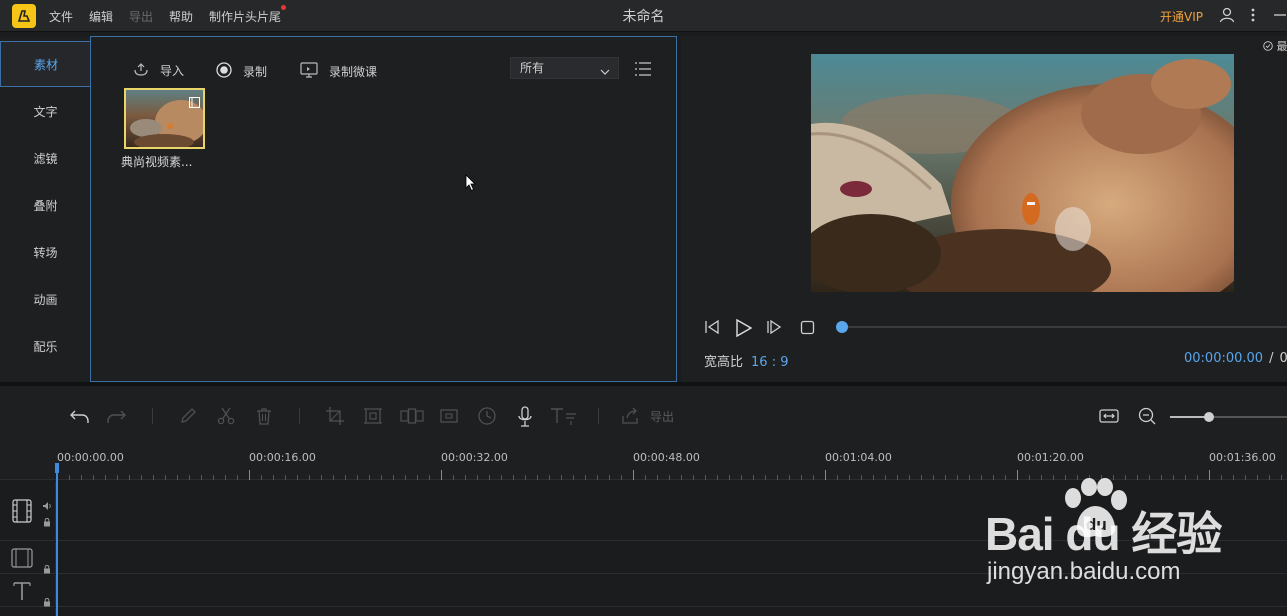 The image size is (1287, 616). I want to click on scissors-icon, so click(226, 418).